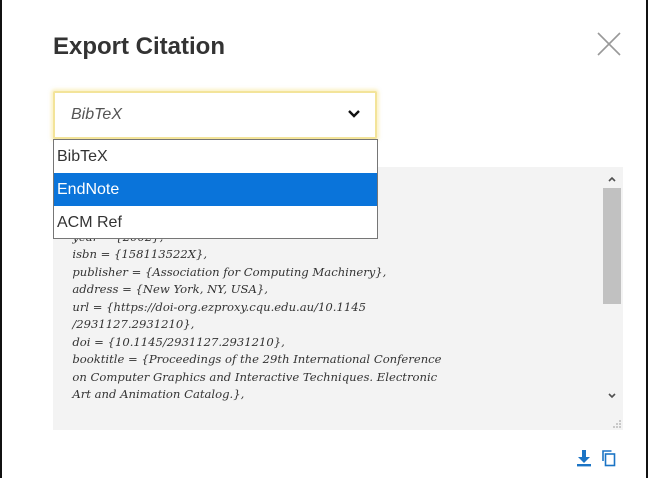 The width and height of the screenshot is (648, 478). I want to click on chevron-down-icon, so click(354, 114).